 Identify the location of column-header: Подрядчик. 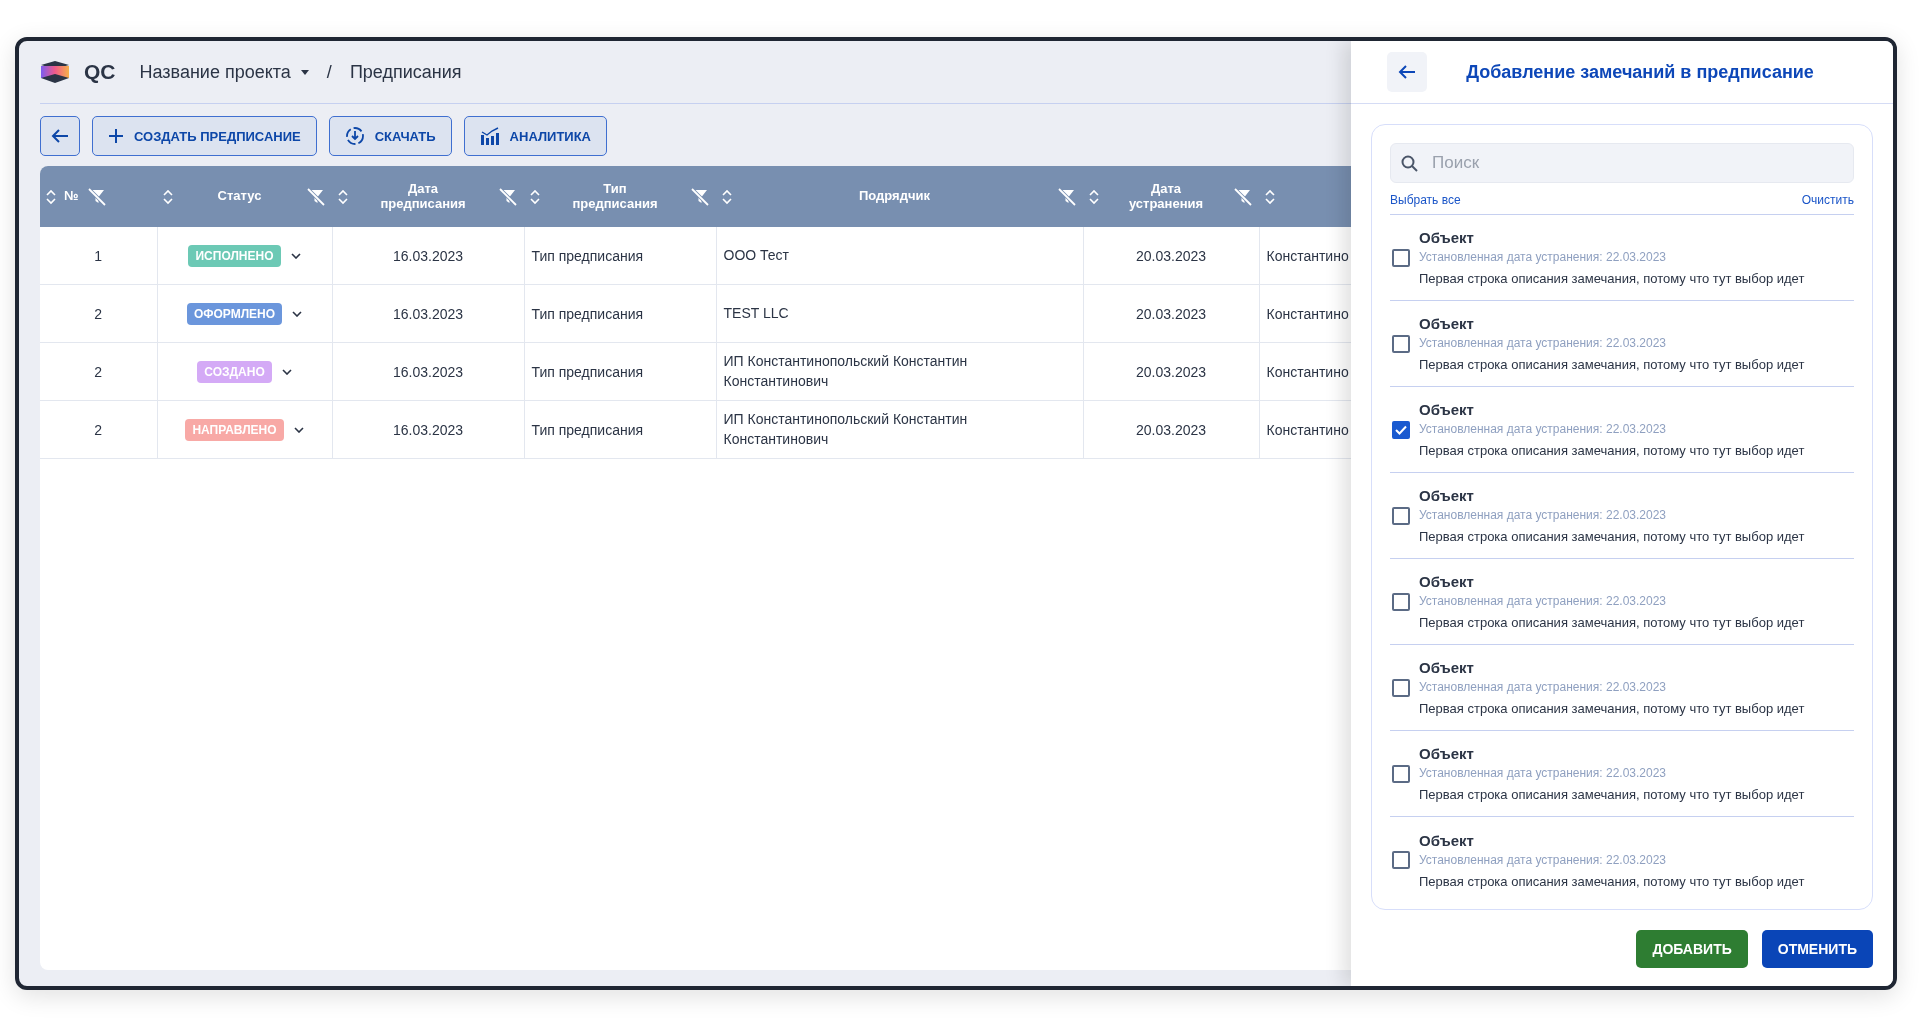
(894, 196).